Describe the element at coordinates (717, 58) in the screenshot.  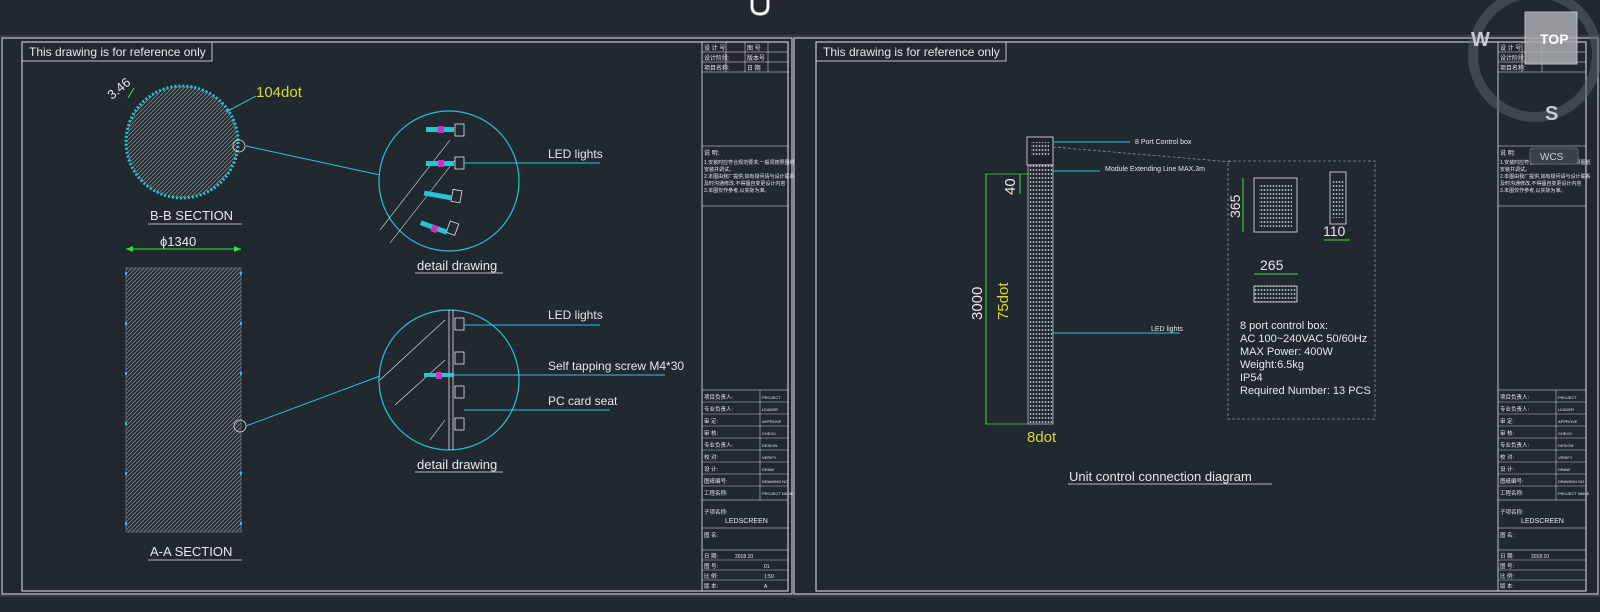
I see `tb-header-1-label: 设计阶段:` at that location.